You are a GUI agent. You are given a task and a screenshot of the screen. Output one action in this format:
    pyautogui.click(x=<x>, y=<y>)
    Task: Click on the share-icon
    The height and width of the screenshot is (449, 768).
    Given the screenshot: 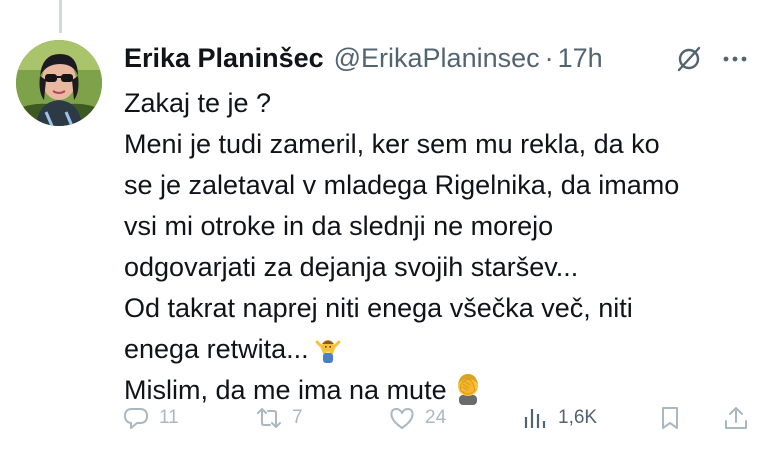 What is the action you would take?
    pyautogui.click(x=736, y=418)
    